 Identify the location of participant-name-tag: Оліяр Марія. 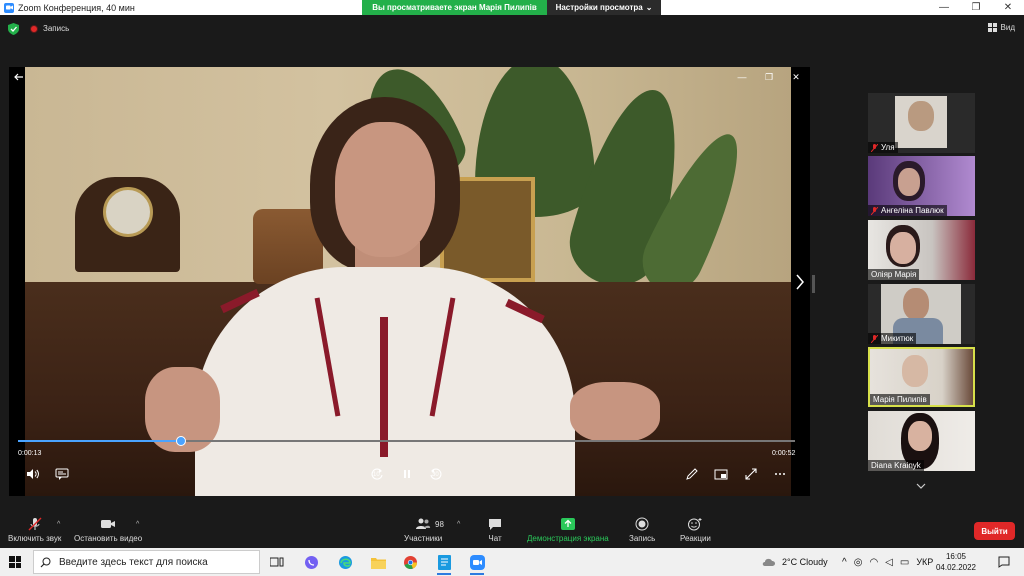
(894, 274).